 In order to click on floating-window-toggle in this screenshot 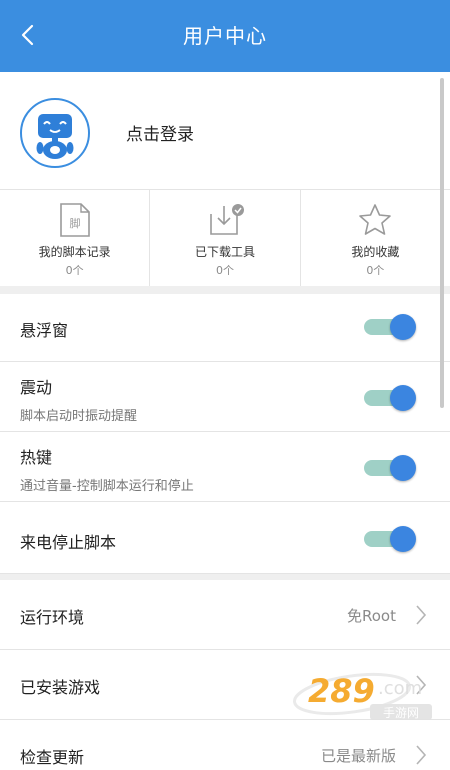, I will do `click(390, 327)`.